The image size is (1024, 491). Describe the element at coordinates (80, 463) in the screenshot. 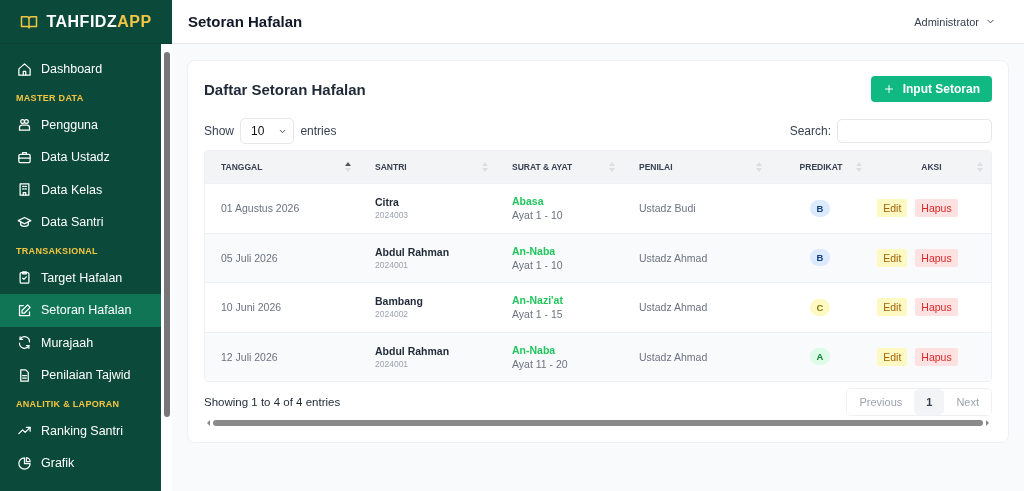

I see `nav-item: Grafik` at that location.